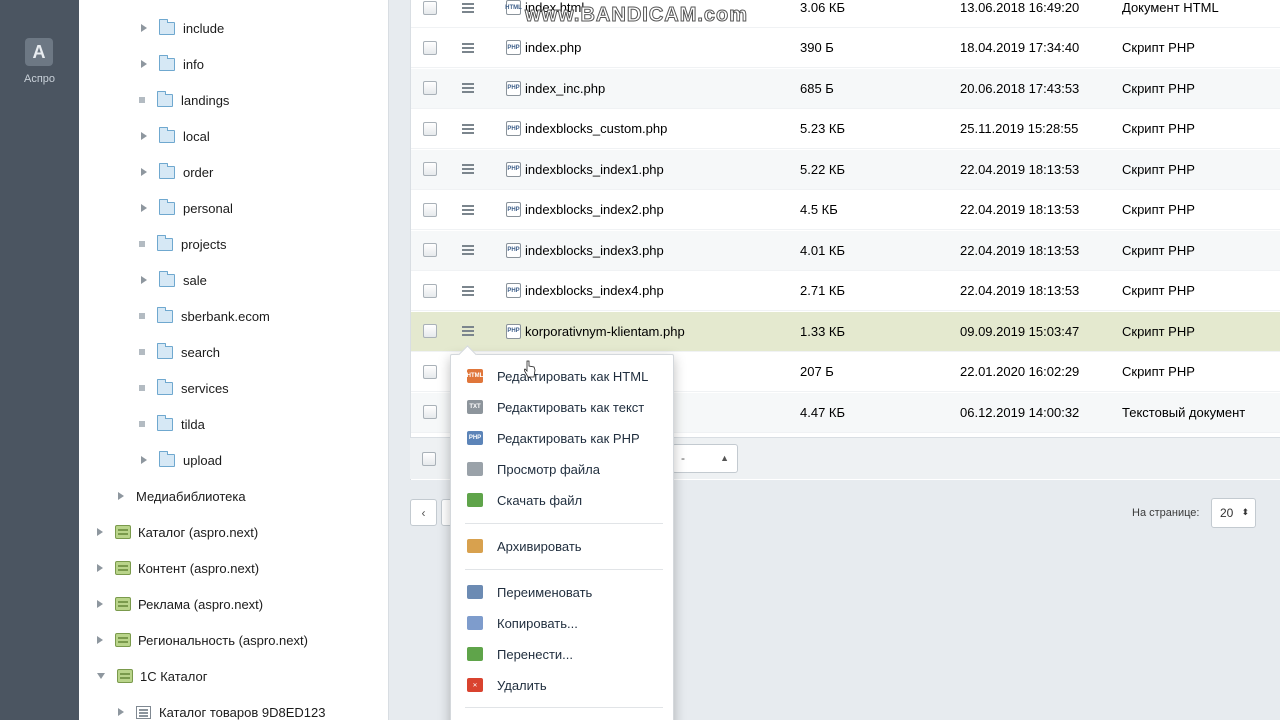 The image size is (1280, 720). I want to click on context-menu-item: Просмотр файла, so click(562, 469).